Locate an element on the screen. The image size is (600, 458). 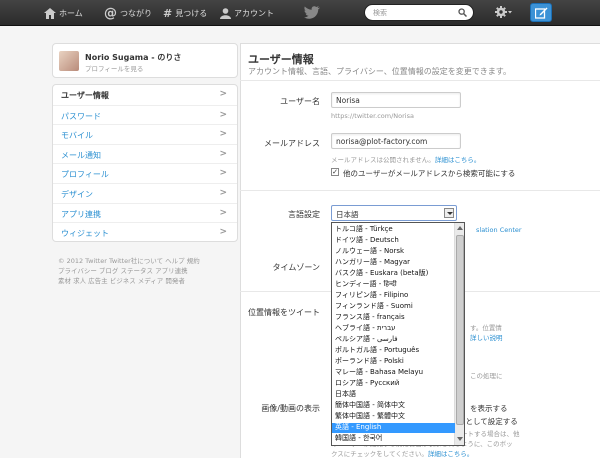
location-text-fragment: す。位置情 is located at coordinates (486, 328).